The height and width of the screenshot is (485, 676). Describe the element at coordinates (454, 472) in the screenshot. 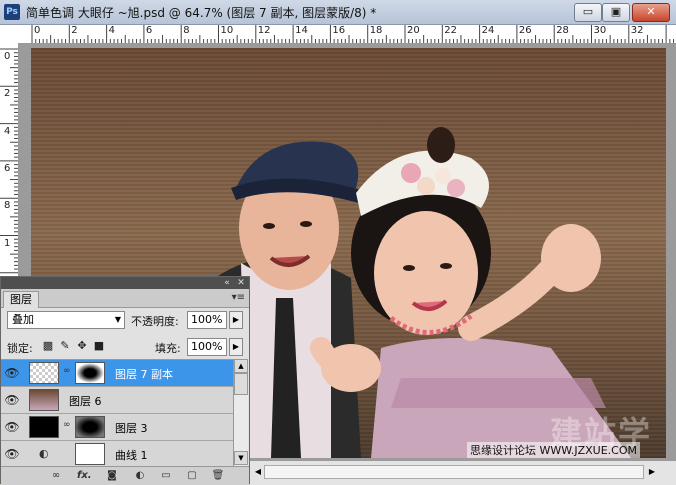

I see `horizontal-scrollbar` at that location.